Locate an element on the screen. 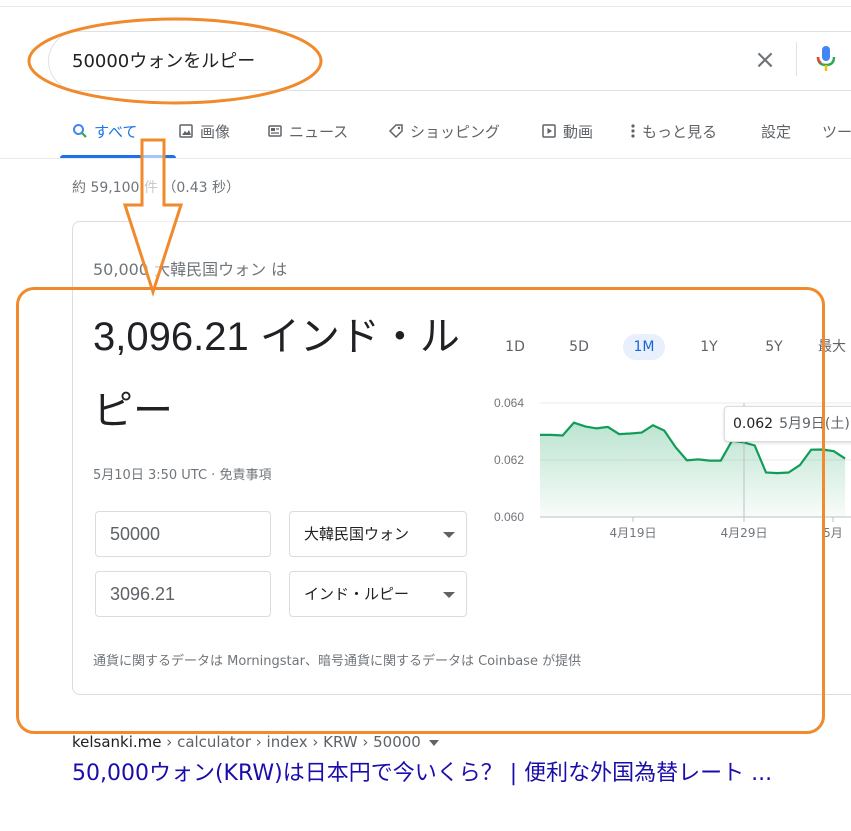 This screenshot has height=831, width=851. play-icon is located at coordinates (549, 131).